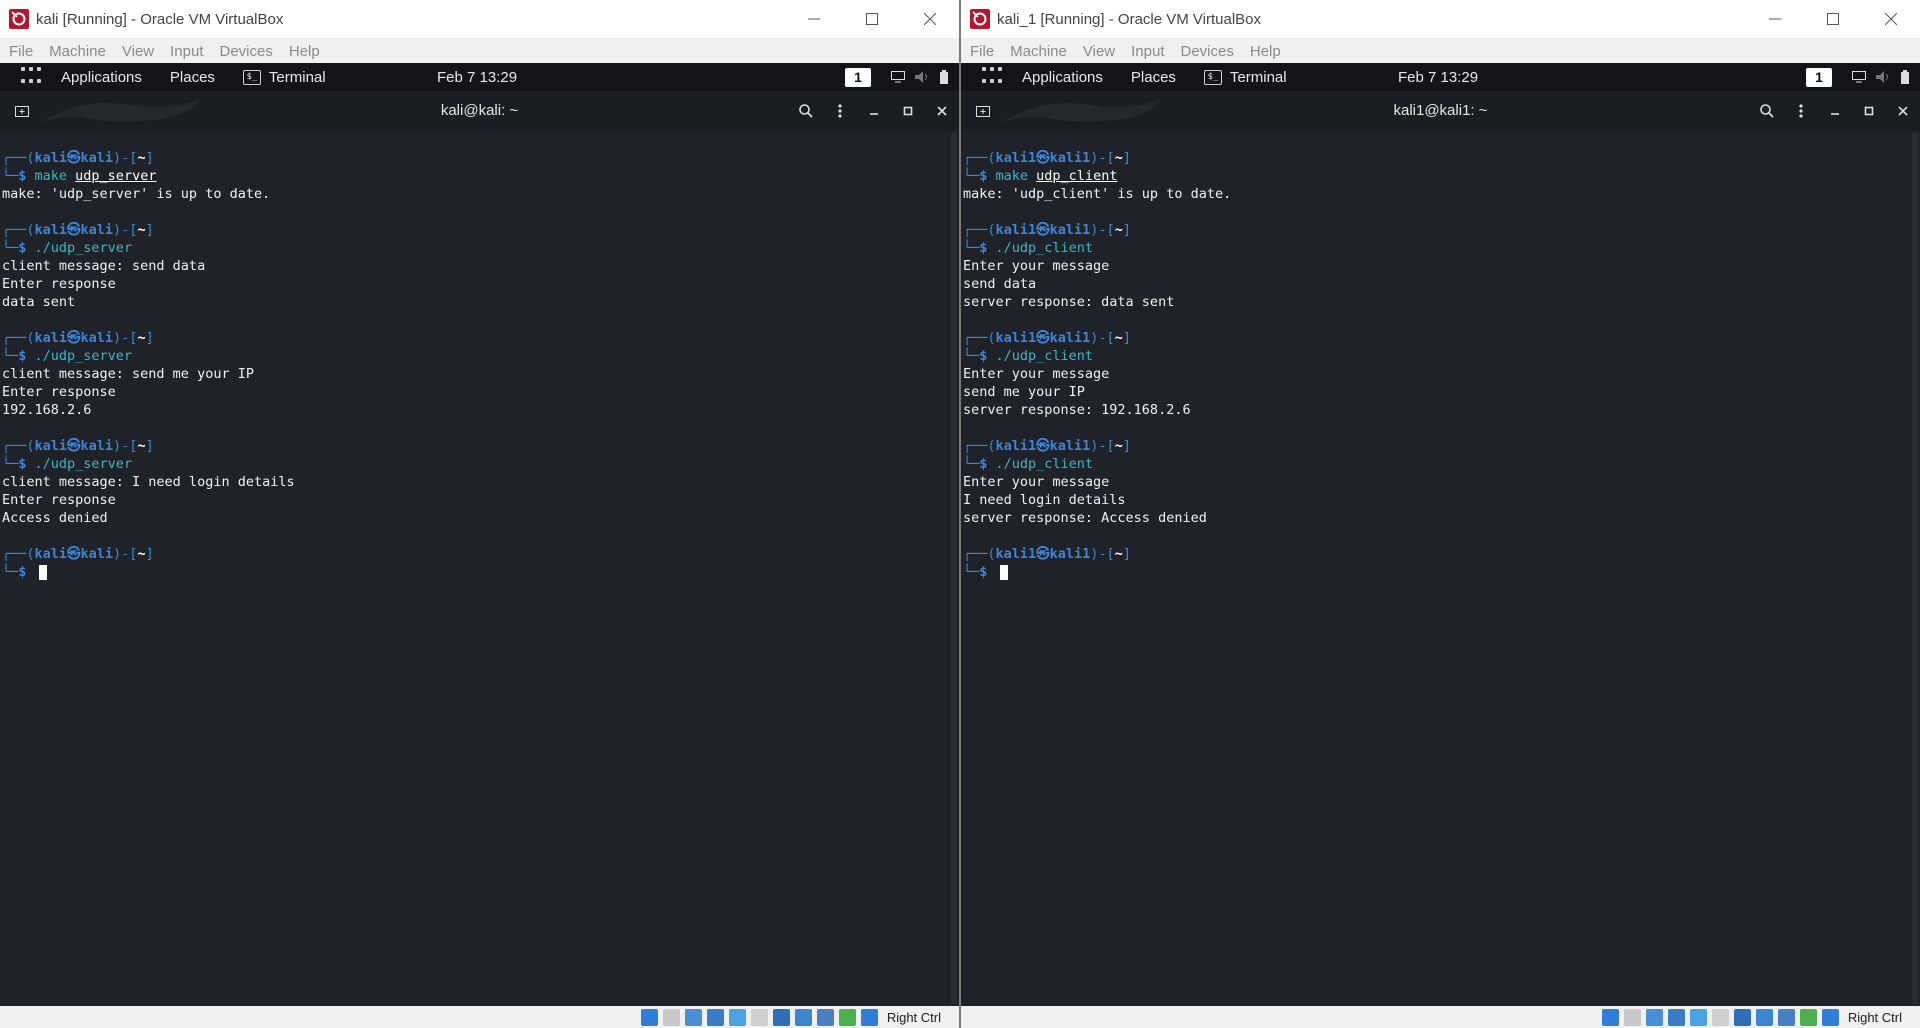  What do you see at coordinates (1440, 19) in the screenshot?
I see `window-titlebar: kali_1 [Running] - Oracle VM VirtualBox` at bounding box center [1440, 19].